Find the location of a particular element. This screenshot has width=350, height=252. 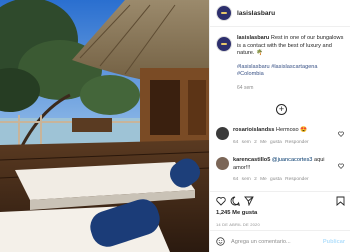

caption-username: lasislasbaru is located at coordinates (253, 38).